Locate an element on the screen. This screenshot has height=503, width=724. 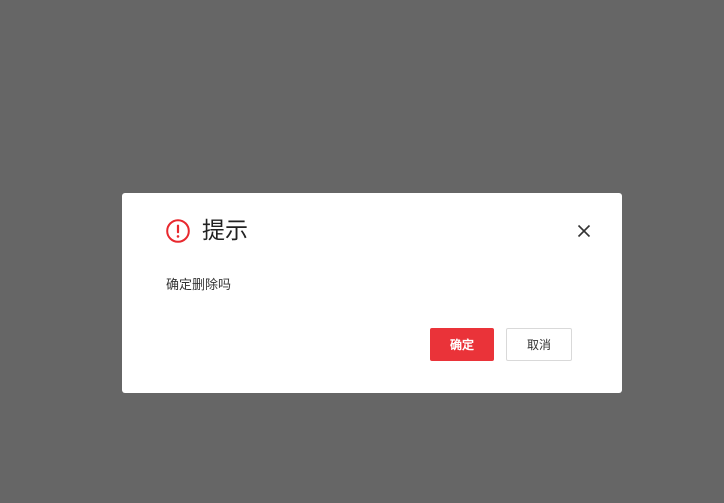
warning-circle-icon is located at coordinates (178, 231).